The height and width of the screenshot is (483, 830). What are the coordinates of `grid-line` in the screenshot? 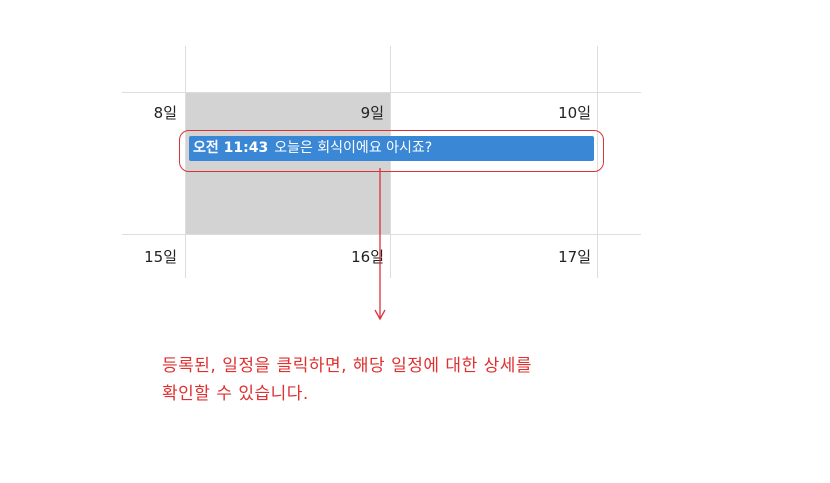 It's located at (381, 92).